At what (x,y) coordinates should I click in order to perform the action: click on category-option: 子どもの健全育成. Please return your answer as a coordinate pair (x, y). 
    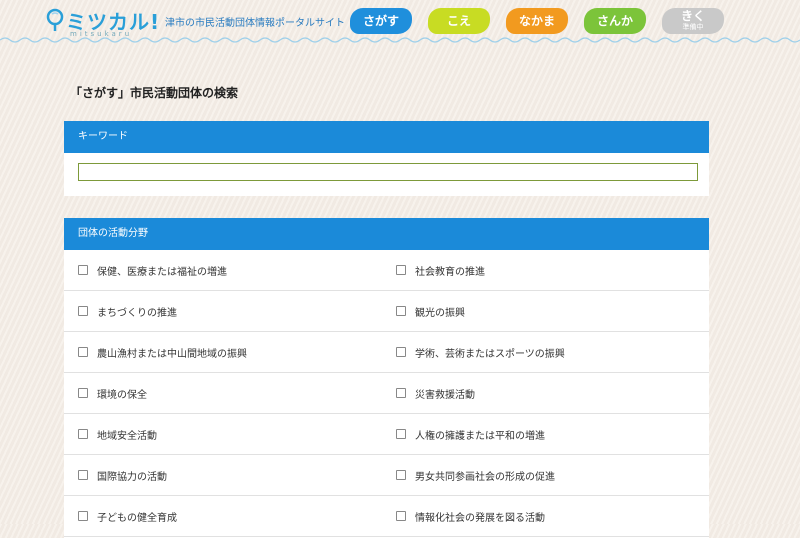
    Looking at the image, I should click on (127, 516).